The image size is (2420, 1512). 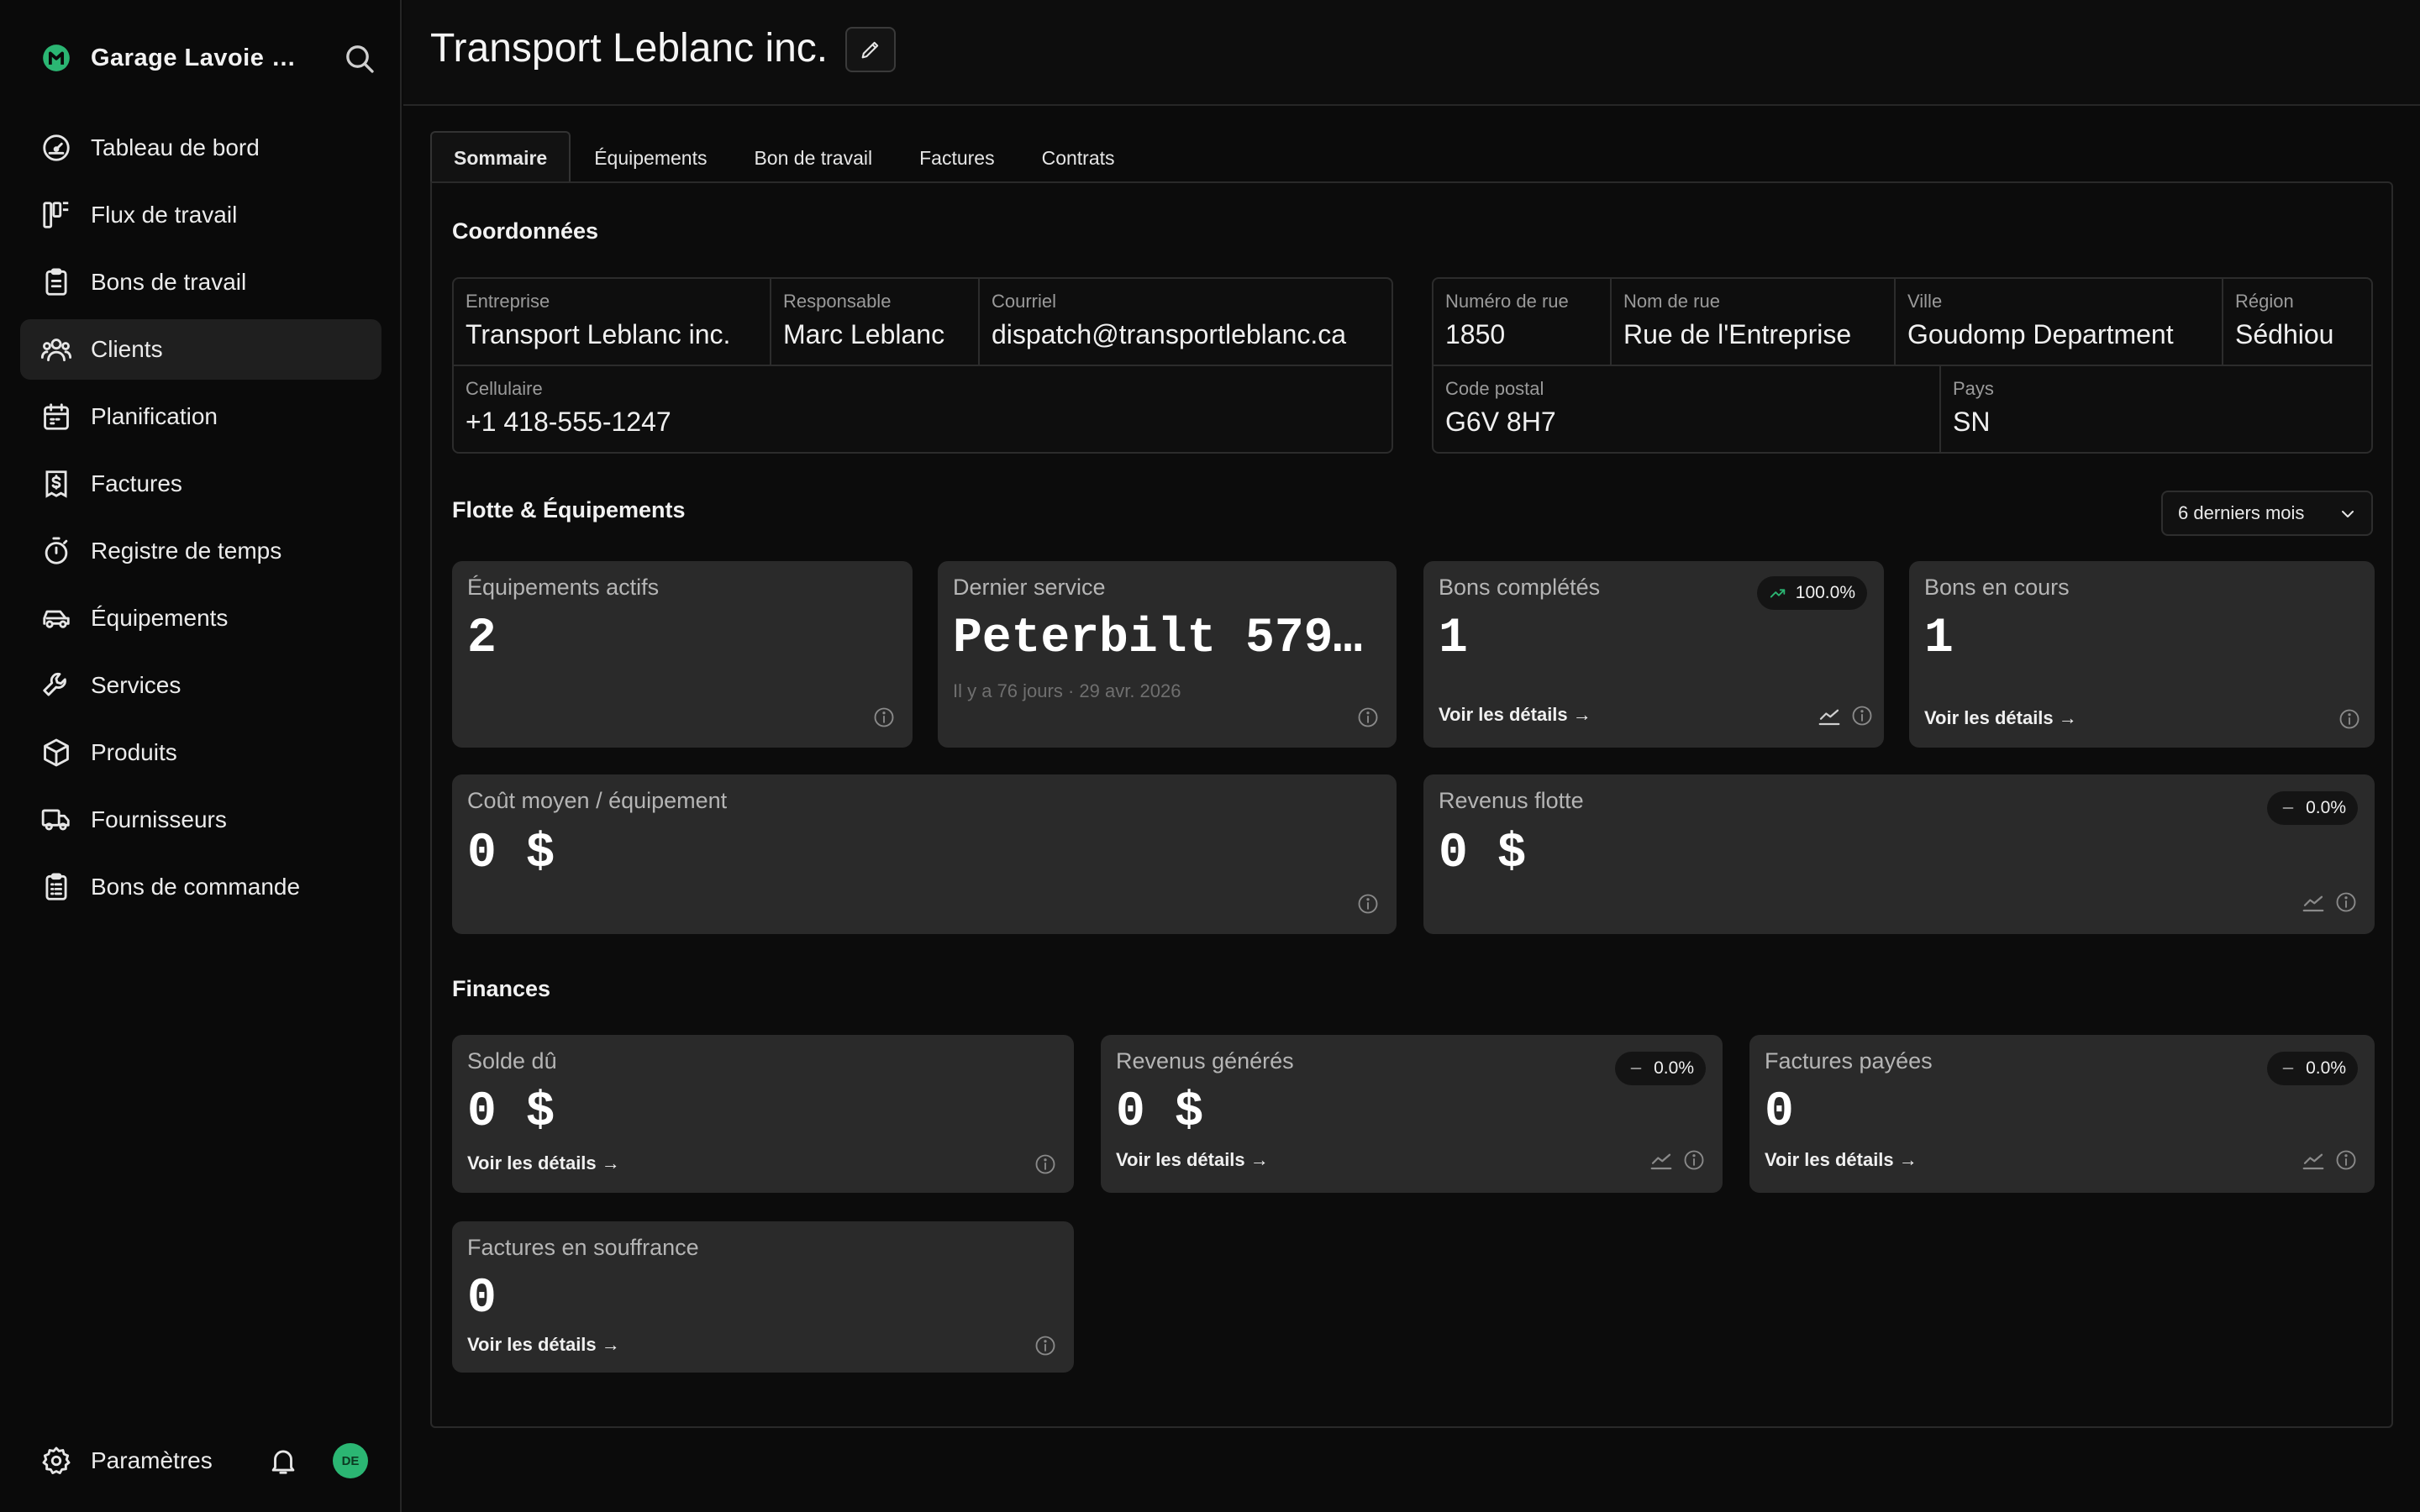 What do you see at coordinates (56, 886) in the screenshot?
I see `clipboard-list-icon` at bounding box center [56, 886].